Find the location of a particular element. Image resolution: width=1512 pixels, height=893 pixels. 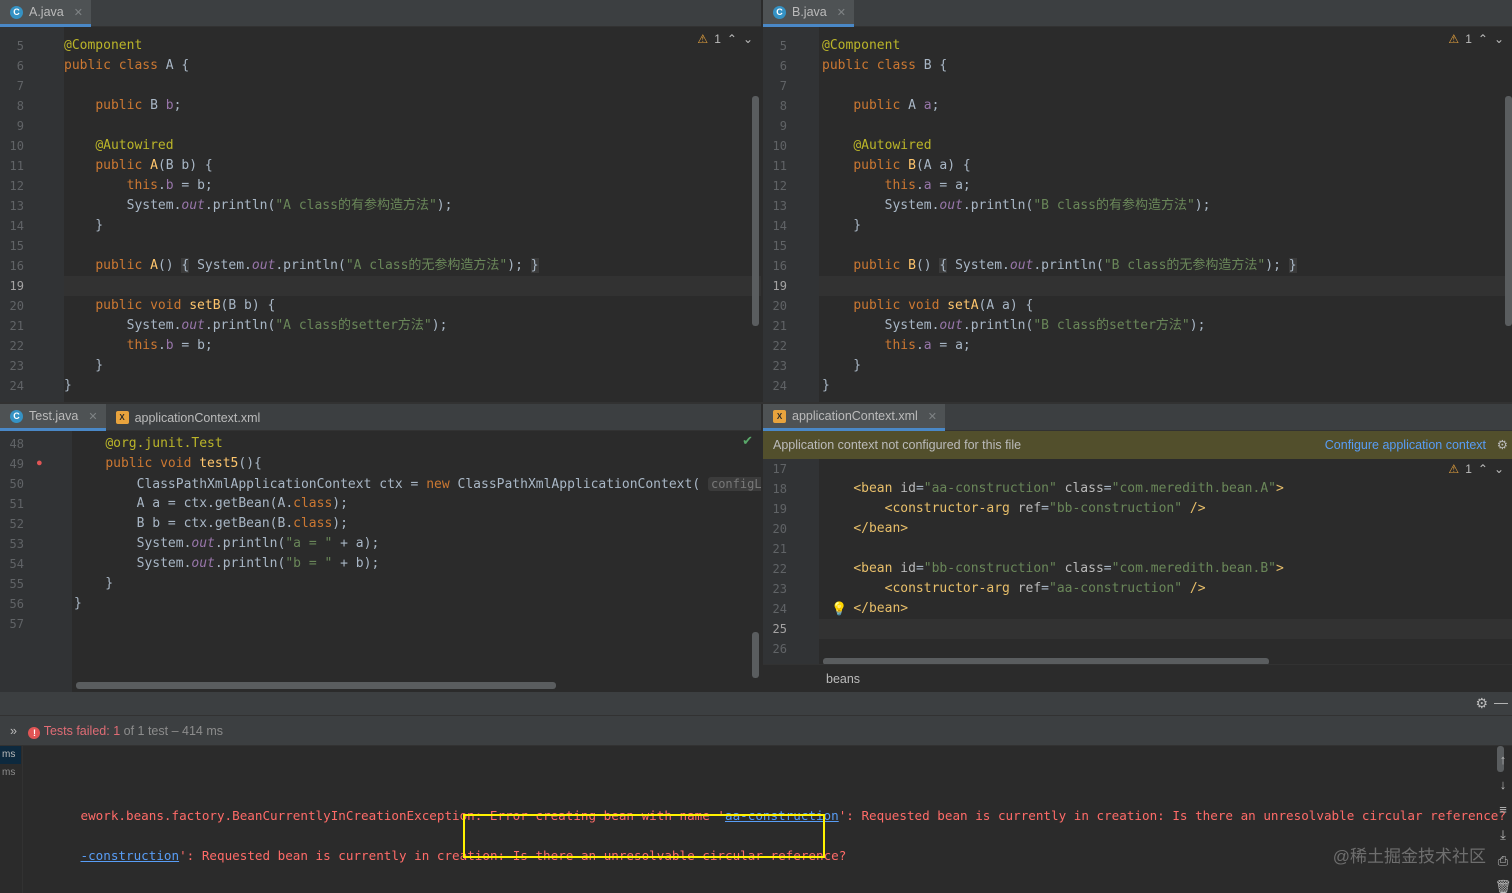

expand-icon: » is located at coordinates (13, 731).